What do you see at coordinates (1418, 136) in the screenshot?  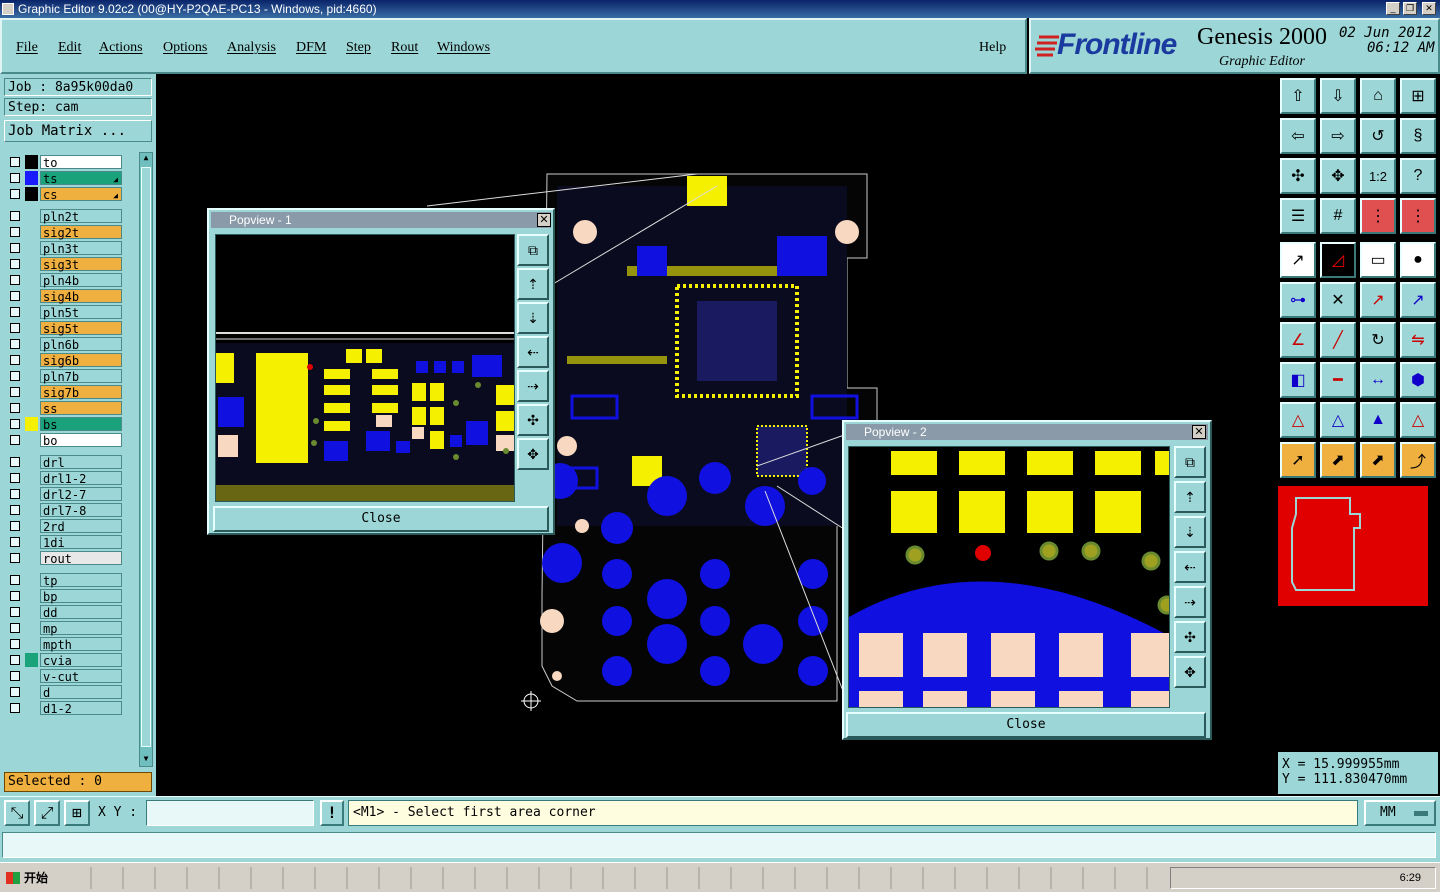 I see `redraw-icon: §` at bounding box center [1418, 136].